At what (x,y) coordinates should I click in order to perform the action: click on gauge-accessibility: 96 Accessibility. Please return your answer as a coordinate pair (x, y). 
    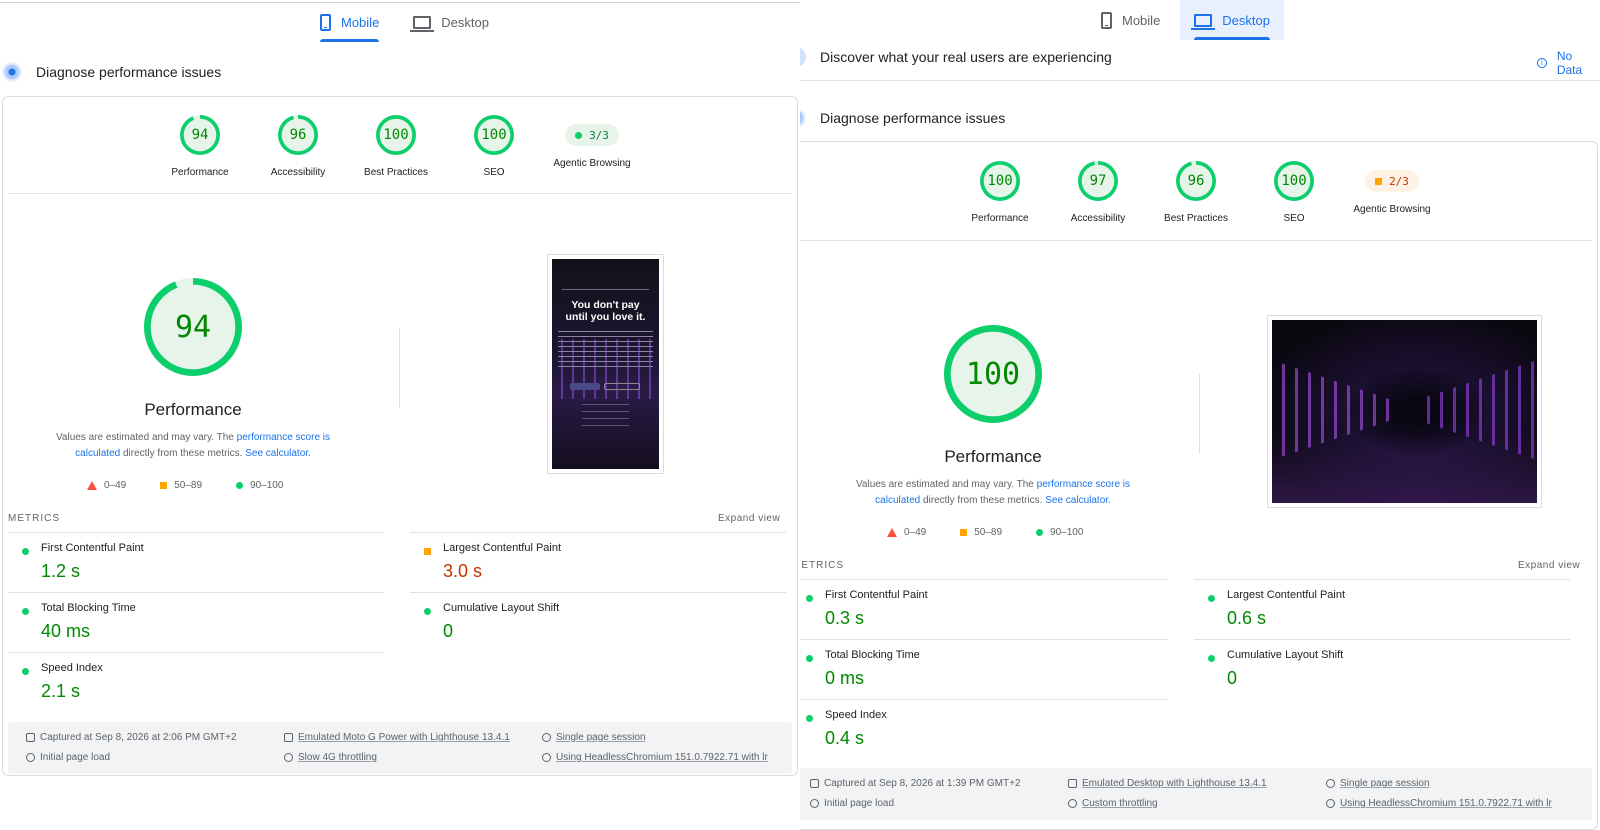
    Looking at the image, I should click on (298, 146).